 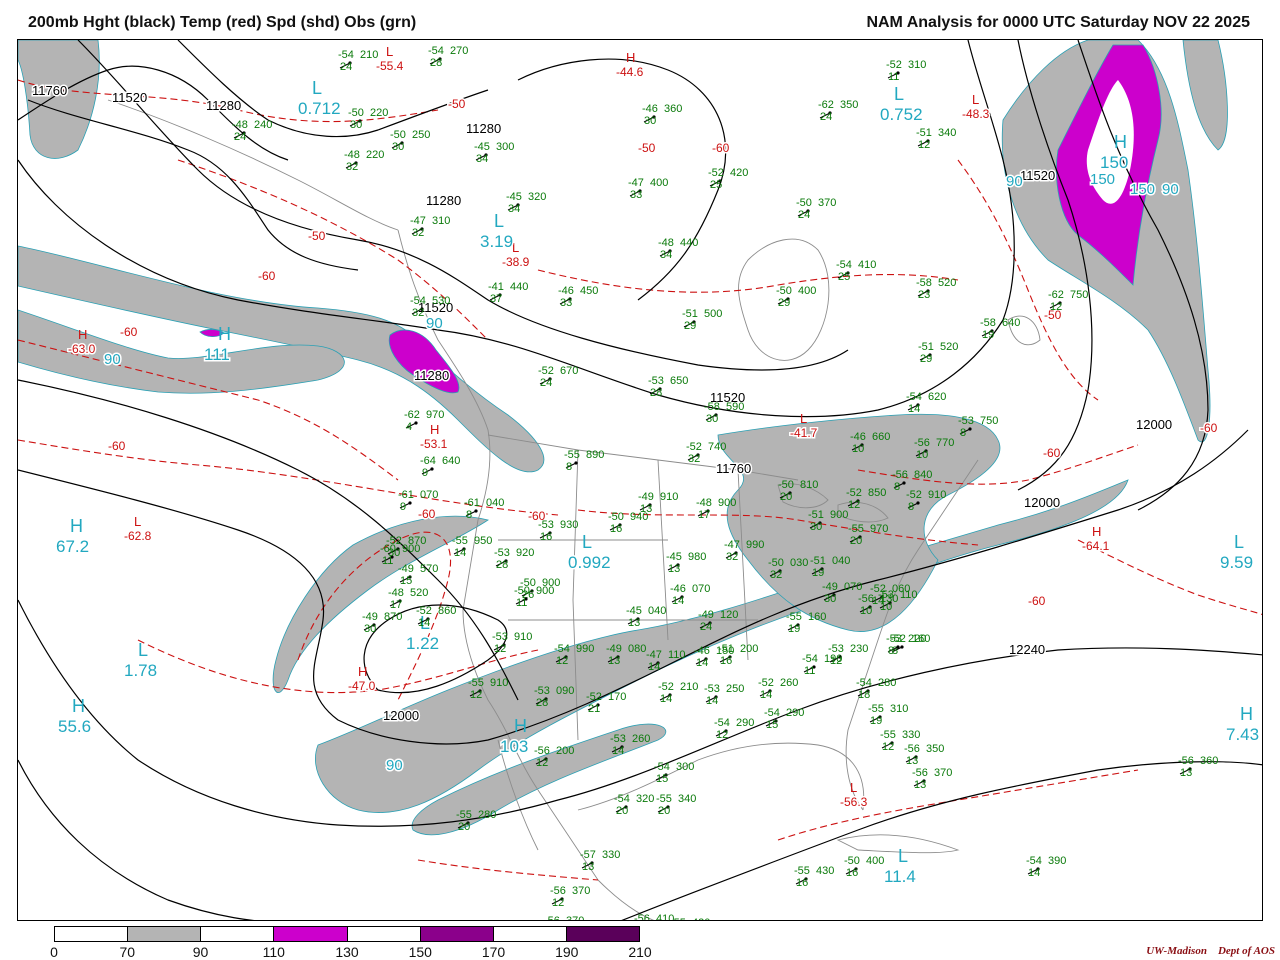 What do you see at coordinates (589, 562) in the screenshot?
I see `speed-extrema-value: 0.992` at bounding box center [589, 562].